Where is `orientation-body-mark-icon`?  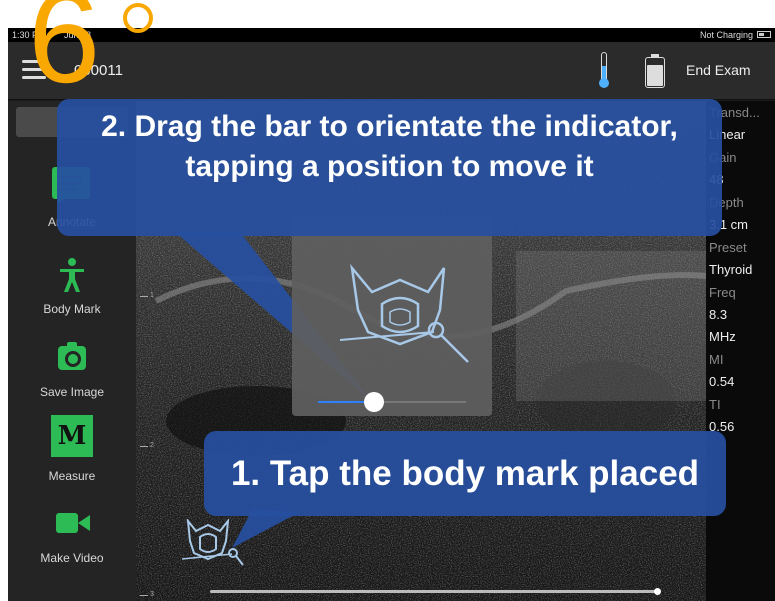
orientation-body-mark-icon is located at coordinates (404, 313).